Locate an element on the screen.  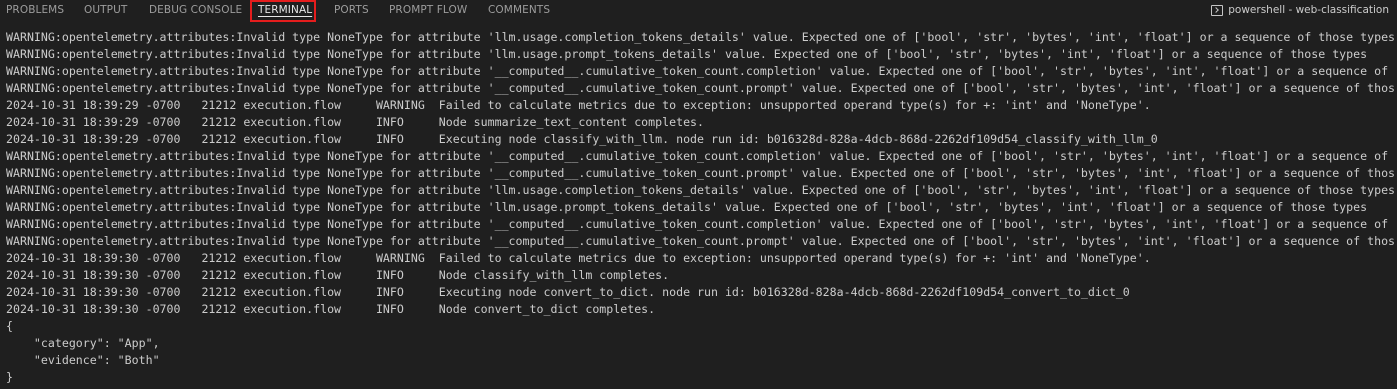
tab-ports: PORTS is located at coordinates (351, 10).